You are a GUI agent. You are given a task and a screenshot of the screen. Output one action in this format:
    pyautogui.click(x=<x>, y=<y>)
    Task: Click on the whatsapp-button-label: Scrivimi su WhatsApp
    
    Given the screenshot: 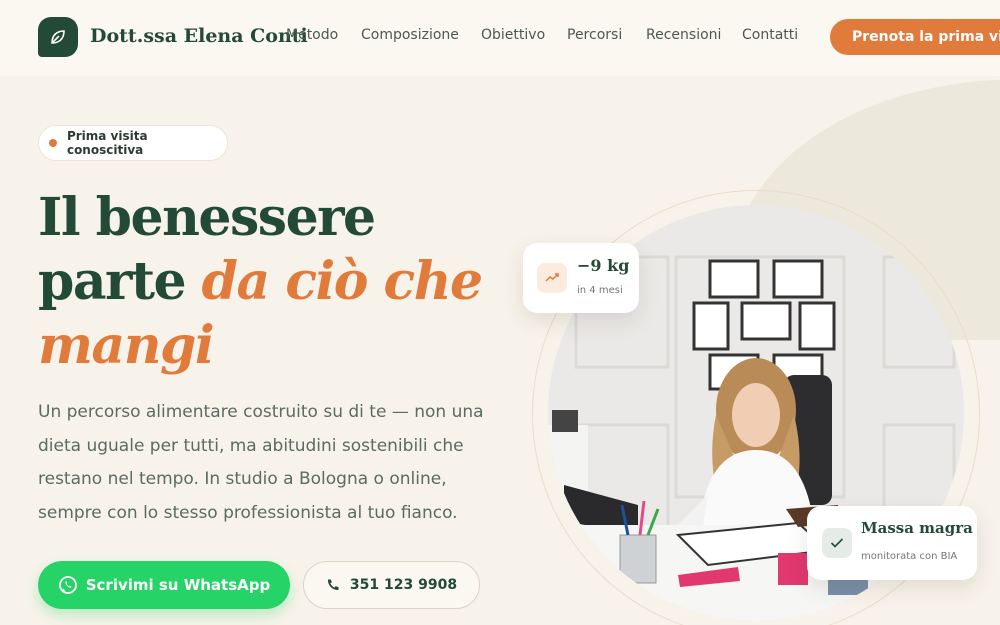 What is the action you would take?
    pyautogui.click(x=178, y=585)
    